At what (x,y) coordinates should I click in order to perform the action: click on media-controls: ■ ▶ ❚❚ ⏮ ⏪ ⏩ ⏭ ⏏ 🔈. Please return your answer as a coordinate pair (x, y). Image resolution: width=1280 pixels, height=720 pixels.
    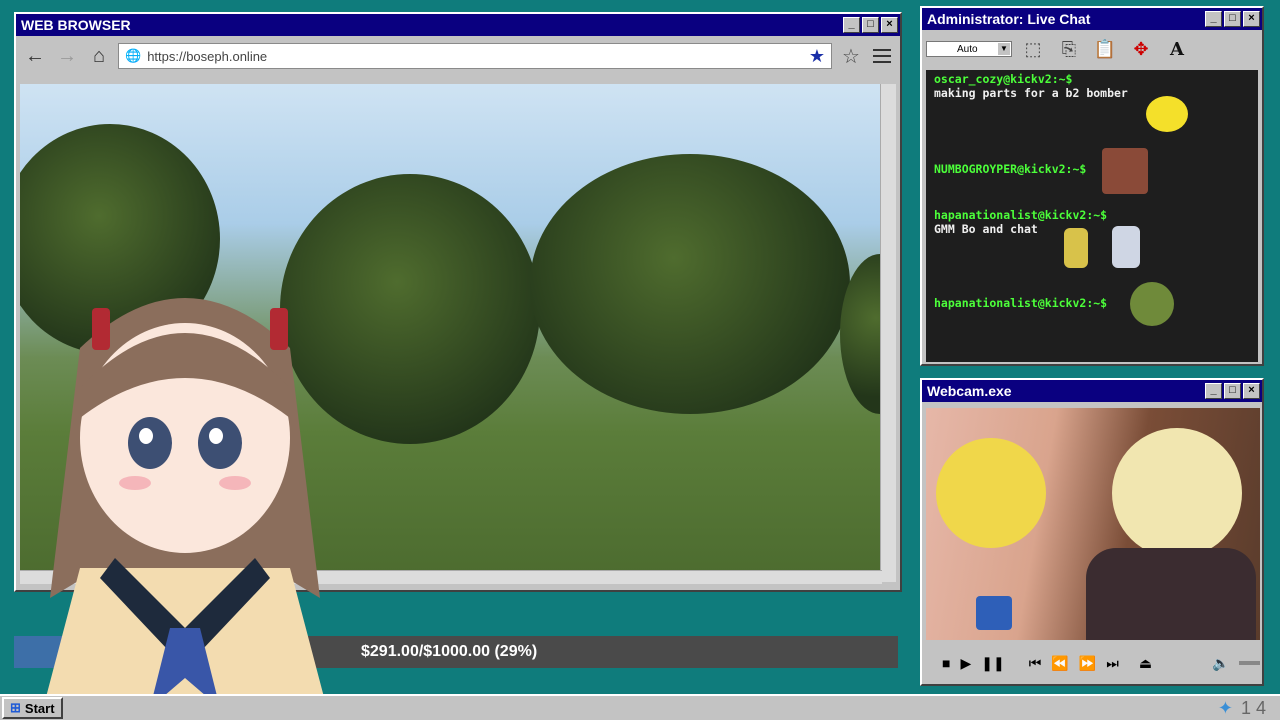
    Looking at the image, I should click on (1093, 663).